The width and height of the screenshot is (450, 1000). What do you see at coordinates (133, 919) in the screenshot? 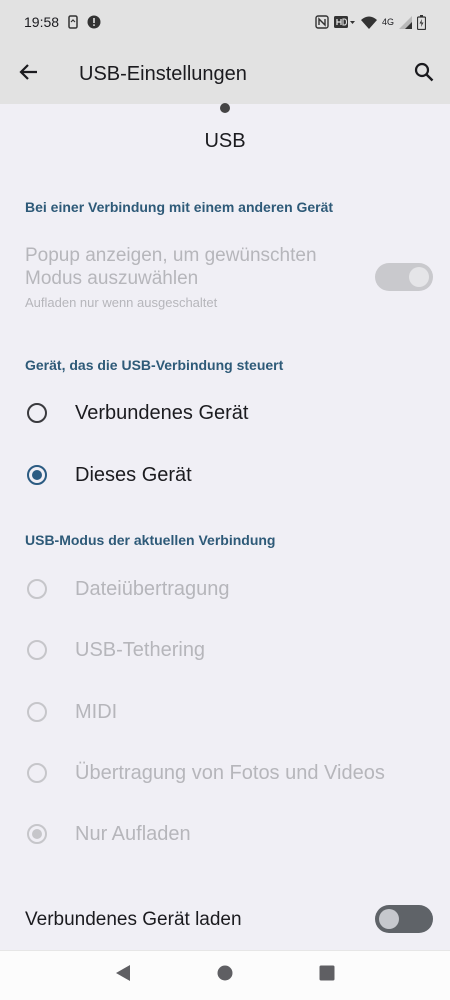
I see `charge-device-title: Verbundenes Gerät laden` at bounding box center [133, 919].